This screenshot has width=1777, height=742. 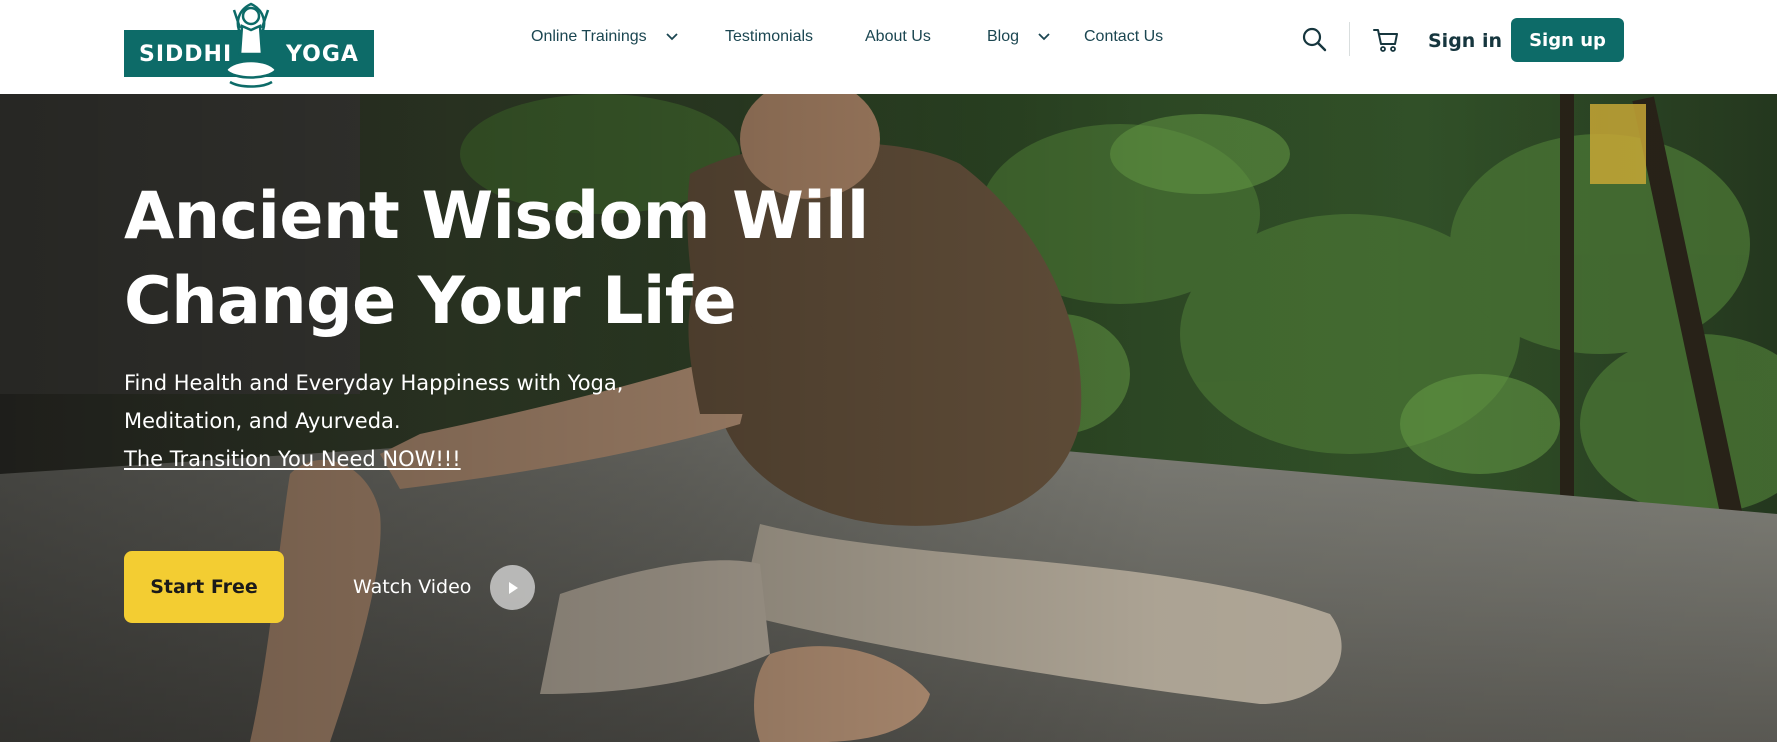 I want to click on cart-icon, so click(x=1386, y=40).